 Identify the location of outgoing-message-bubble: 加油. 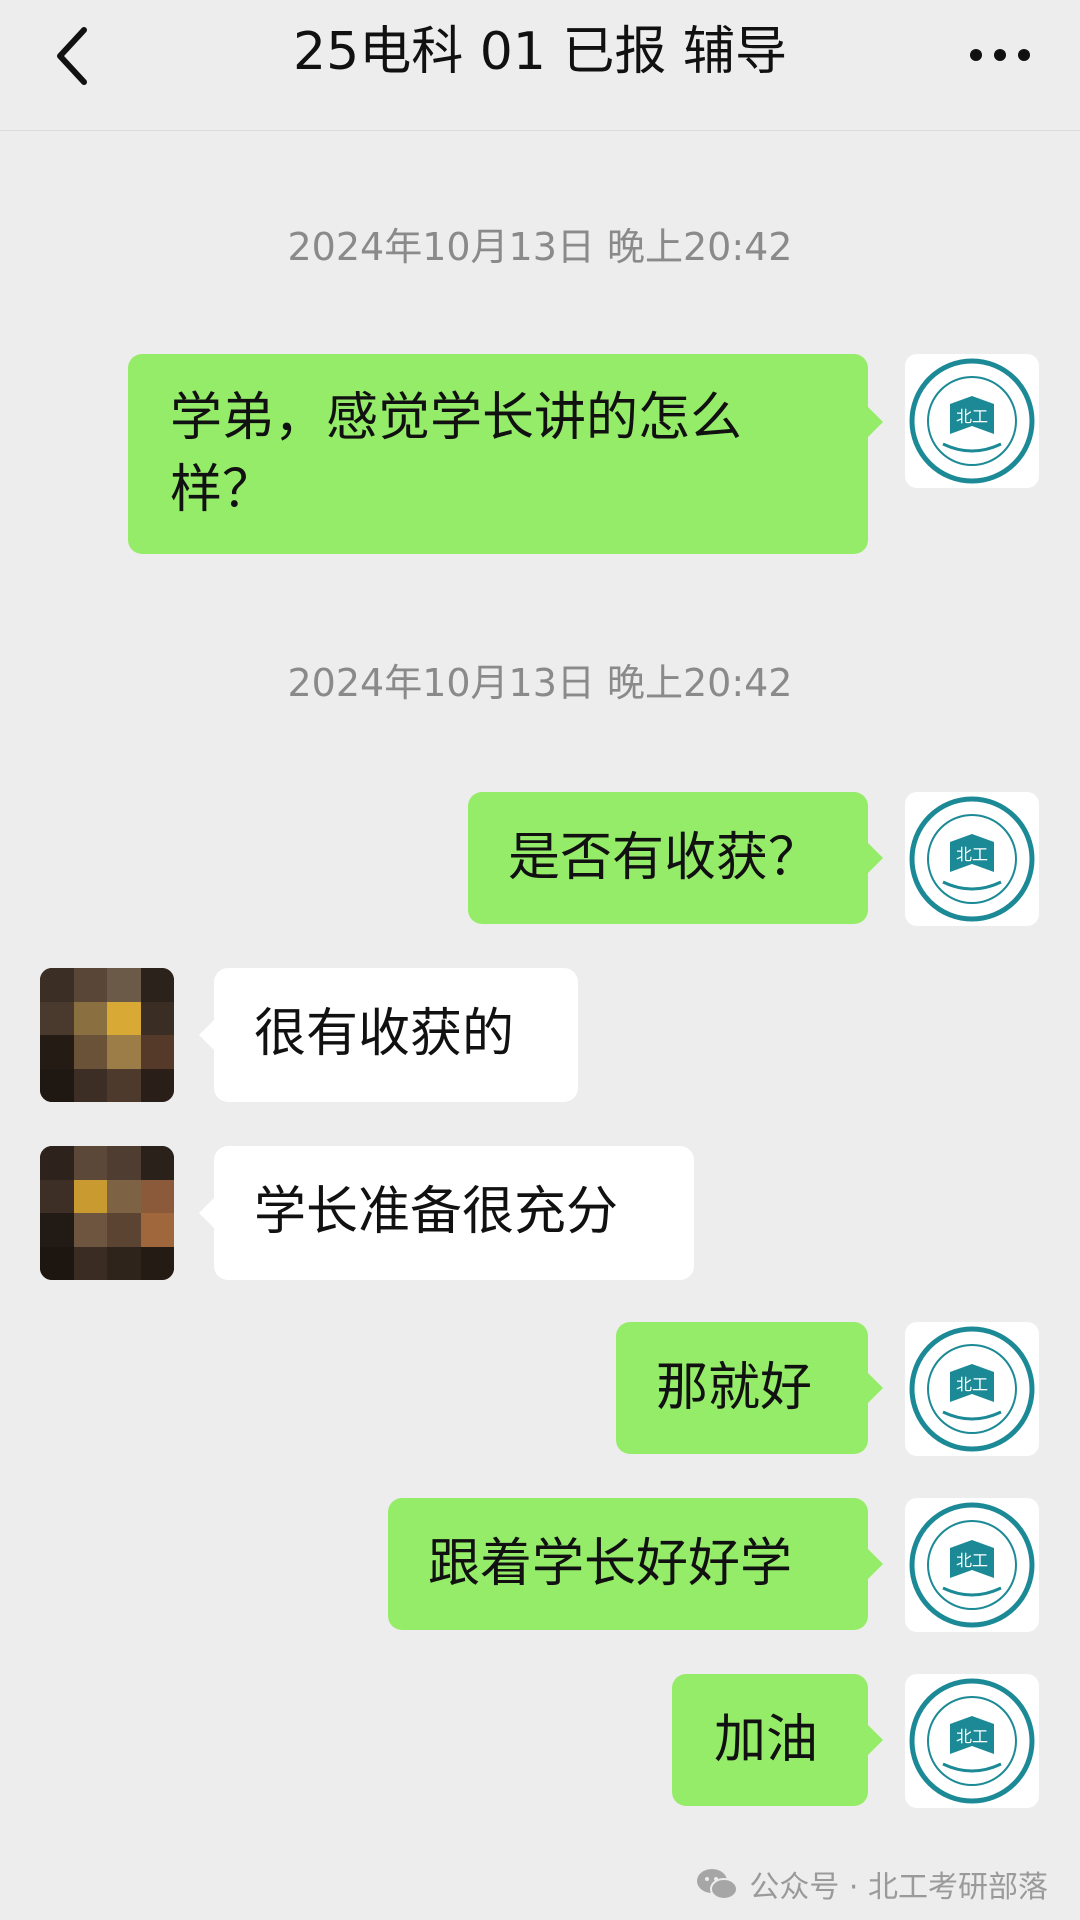
(777, 1740).